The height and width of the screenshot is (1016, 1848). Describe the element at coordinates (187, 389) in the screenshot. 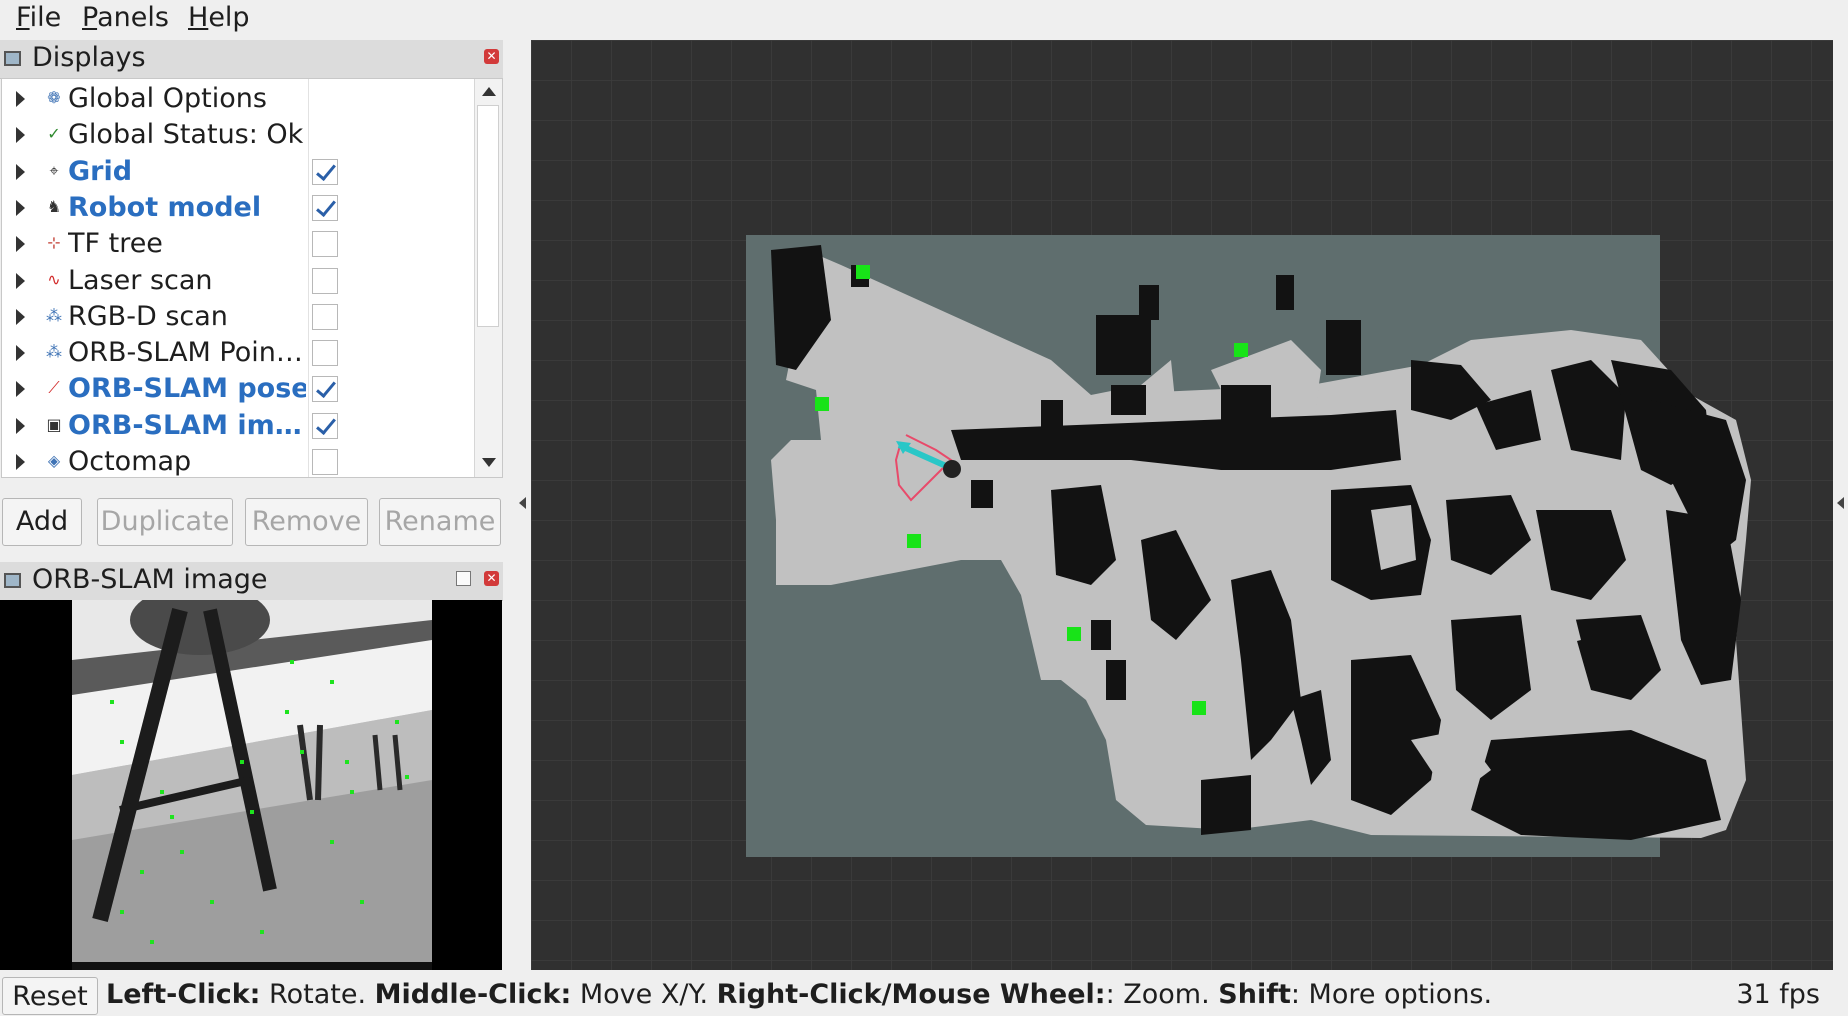

I see `display-item-label: ORB-SLAM pose` at that location.